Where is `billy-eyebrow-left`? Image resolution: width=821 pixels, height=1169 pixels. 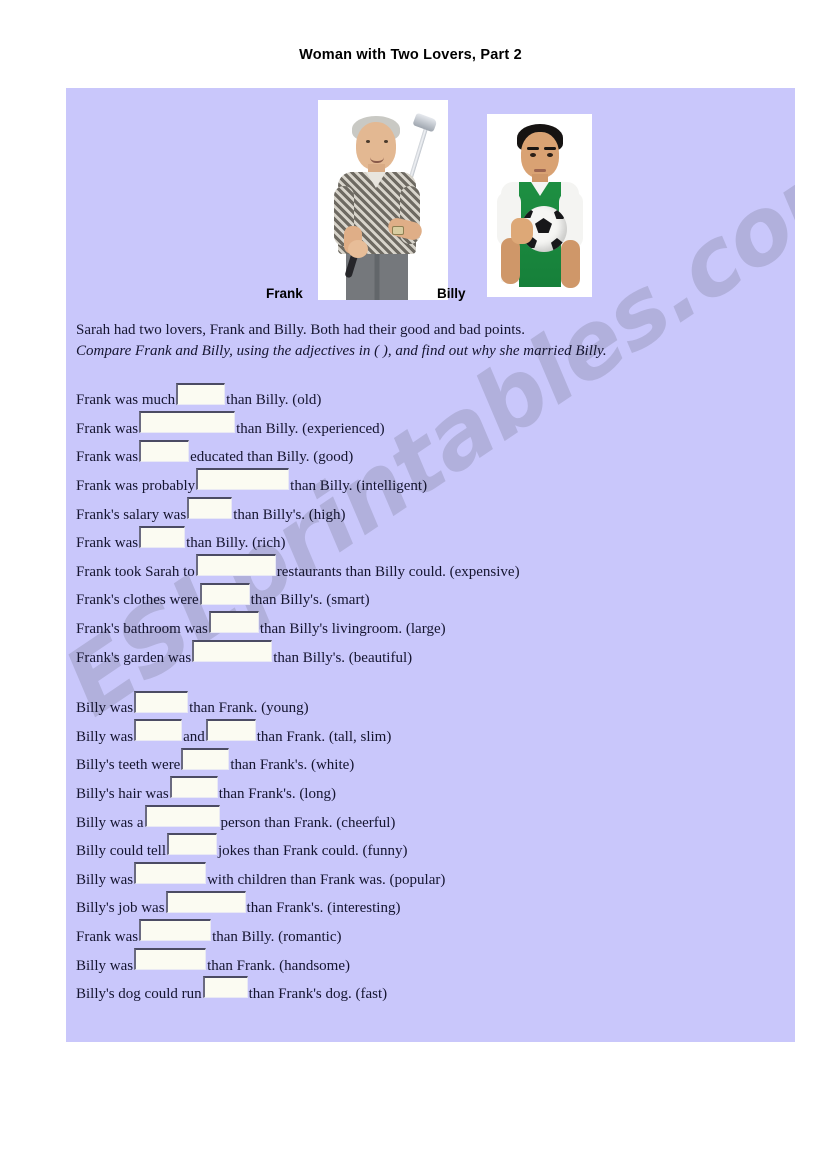 billy-eyebrow-left is located at coordinates (533, 148).